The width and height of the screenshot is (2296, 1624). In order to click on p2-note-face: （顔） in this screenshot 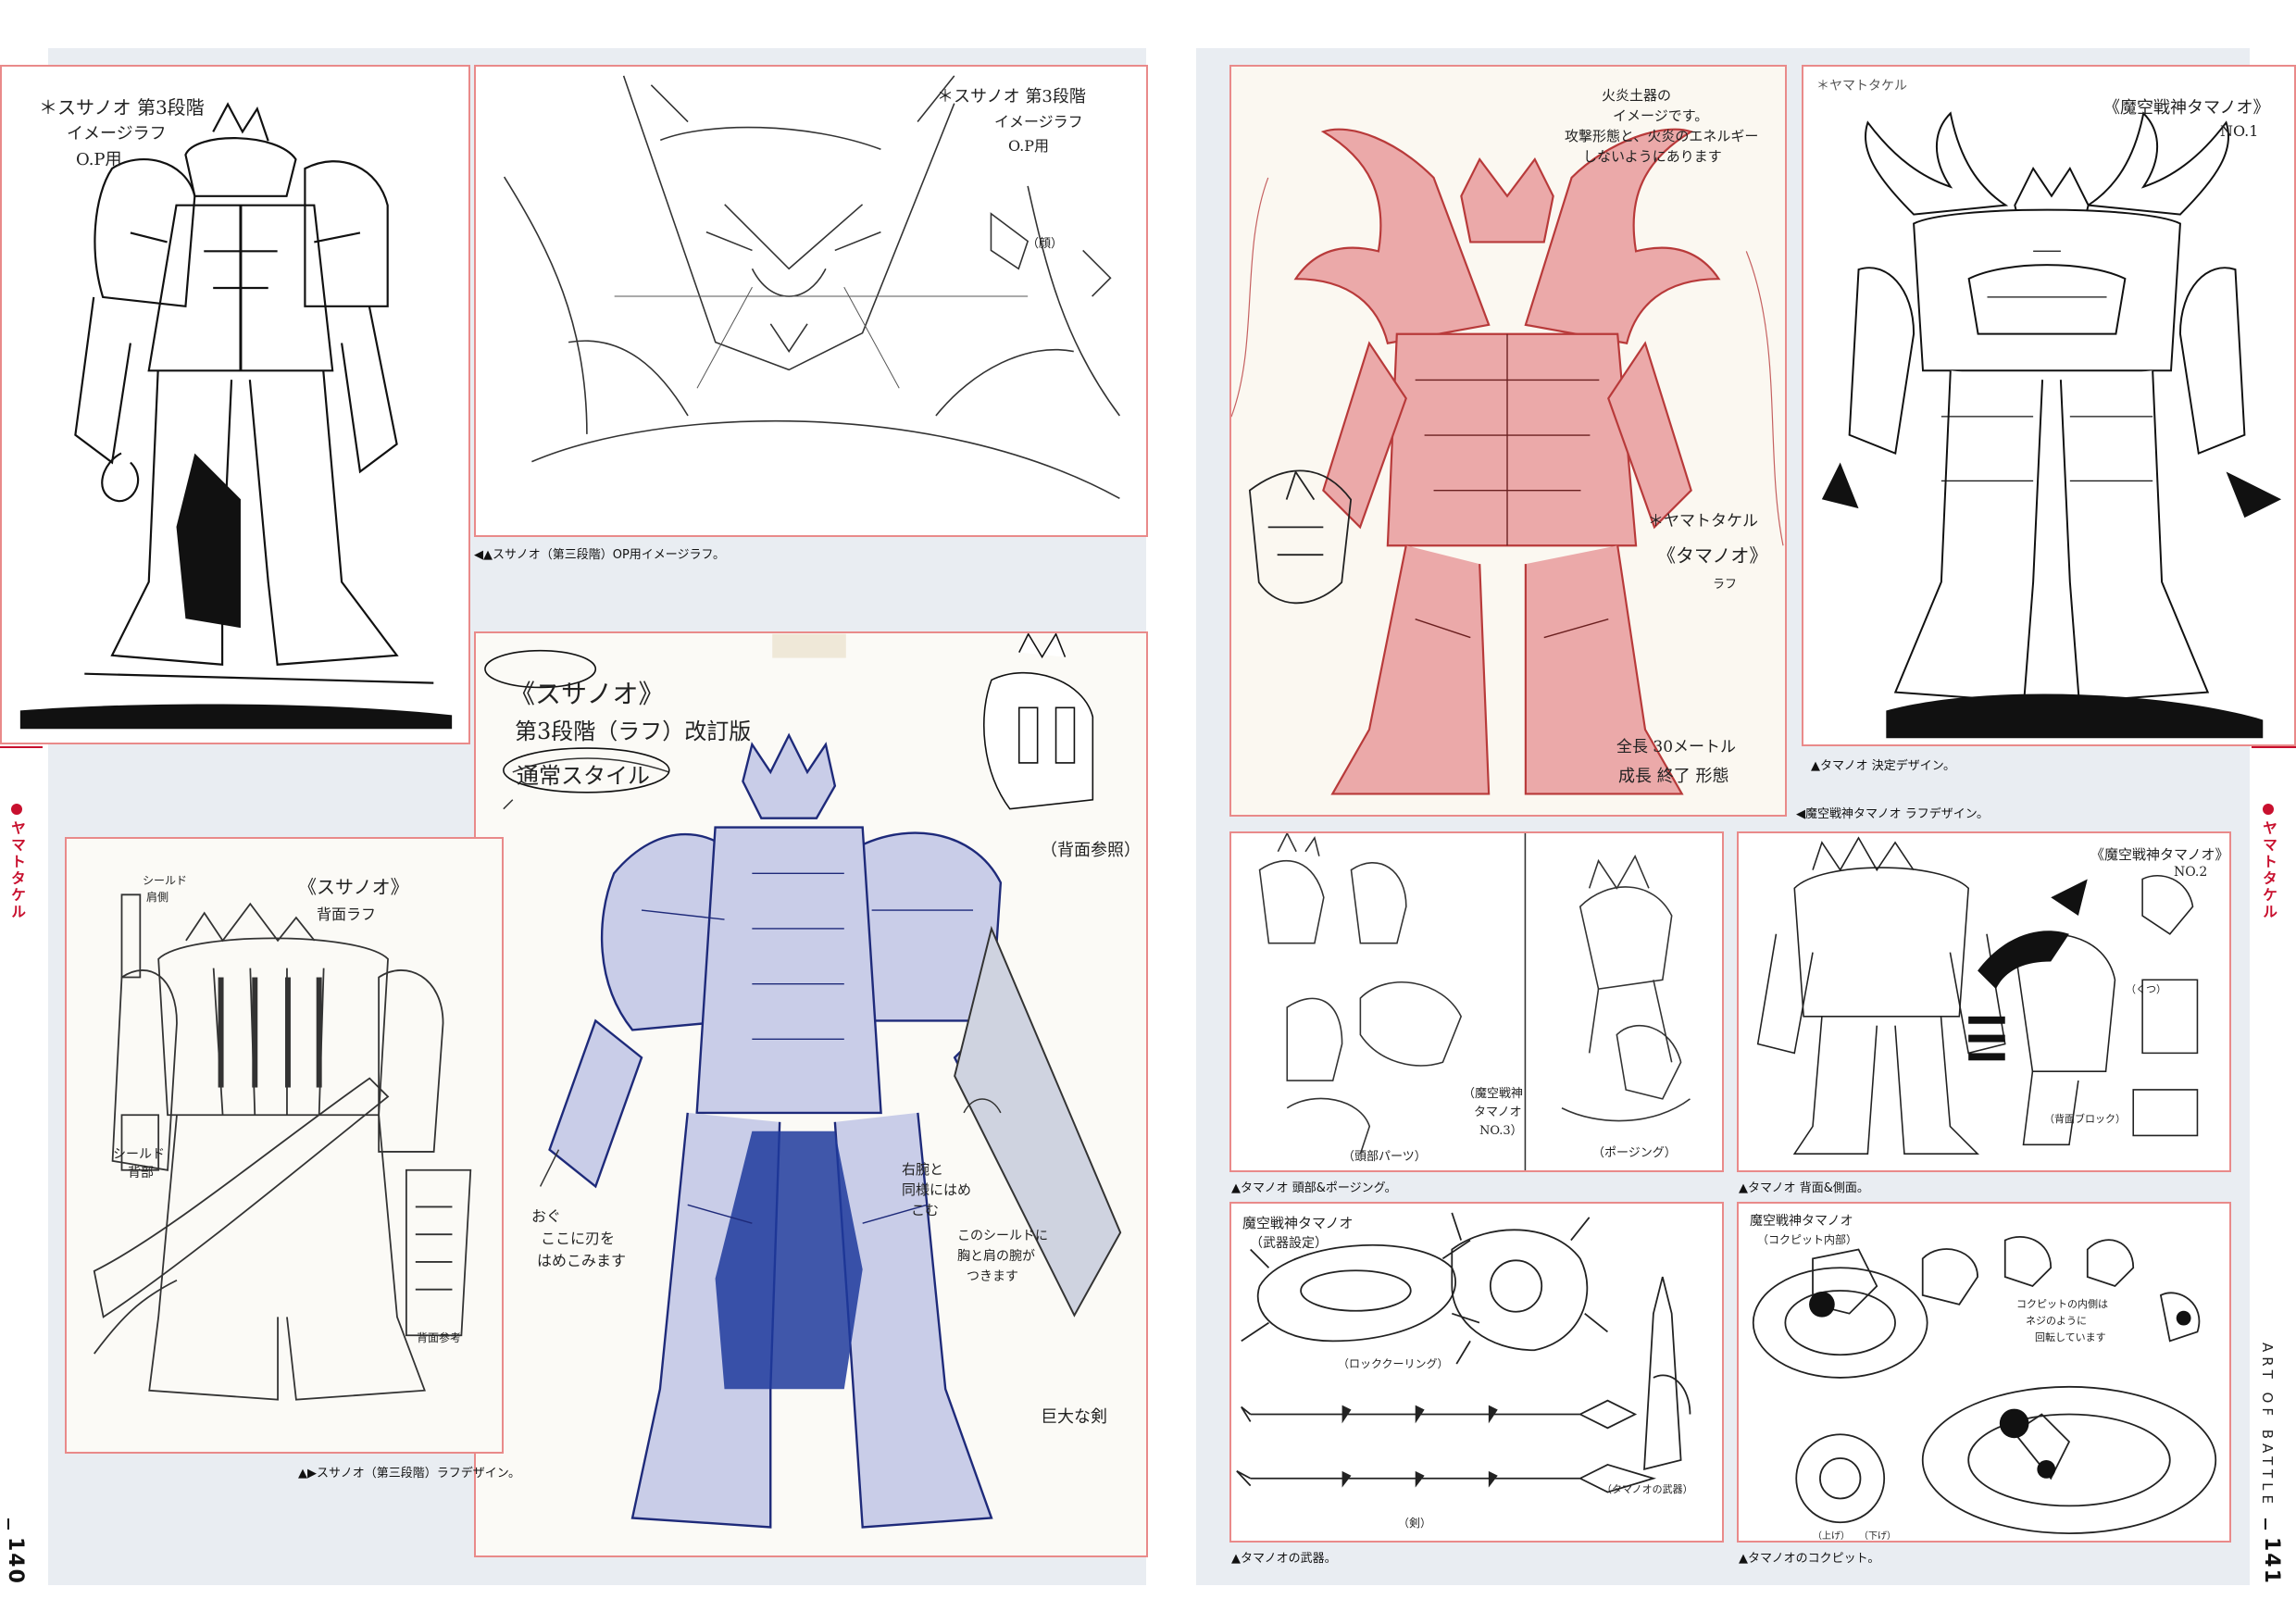, I will do `click(1045, 244)`.